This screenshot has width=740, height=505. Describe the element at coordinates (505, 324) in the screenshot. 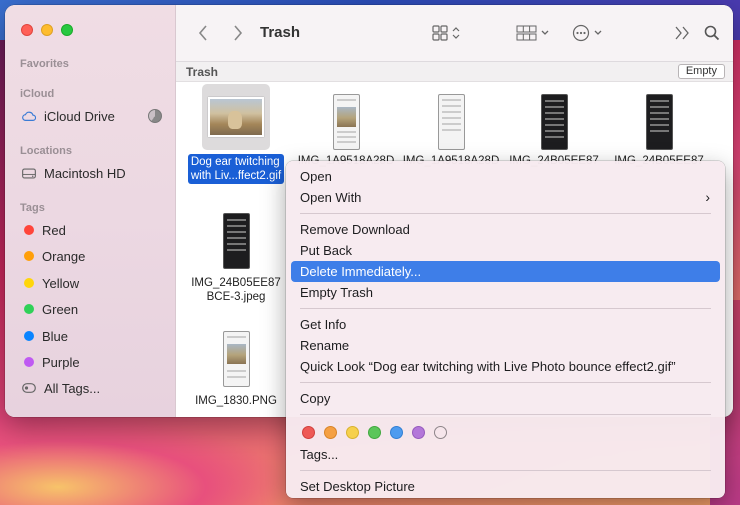

I see `menu-item-get-info: Get Info` at that location.